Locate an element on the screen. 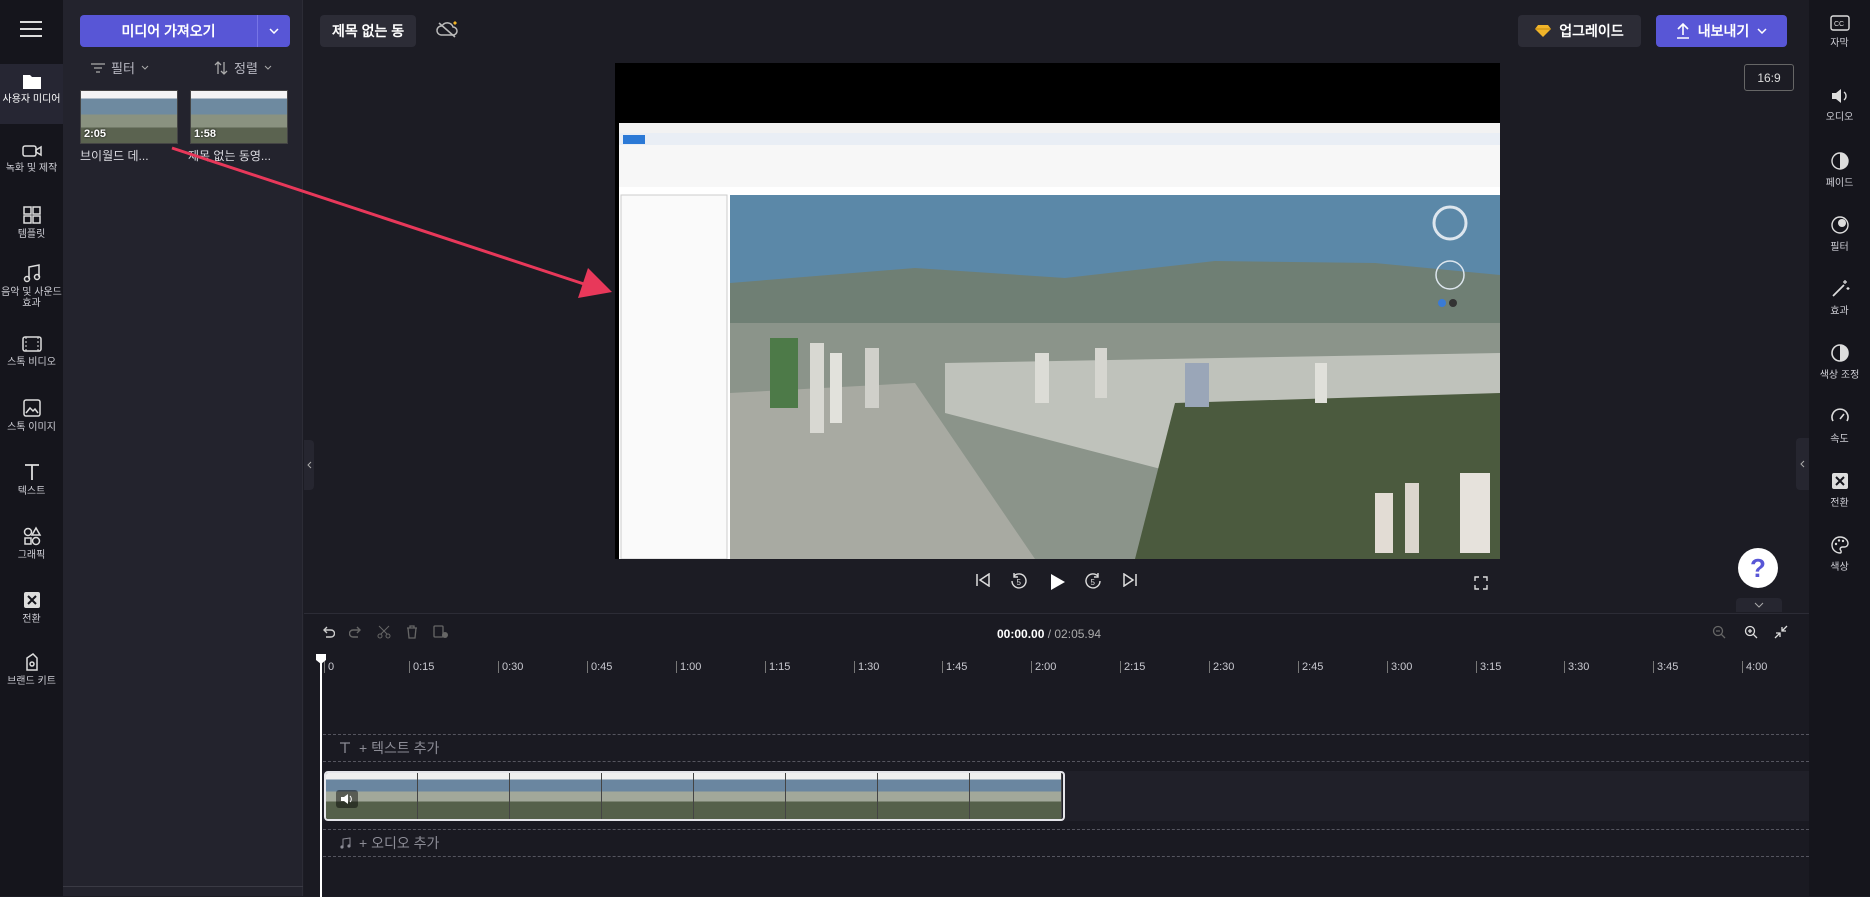 The width and height of the screenshot is (1870, 897). rnav-label: 효과 is located at coordinates (1839, 311).